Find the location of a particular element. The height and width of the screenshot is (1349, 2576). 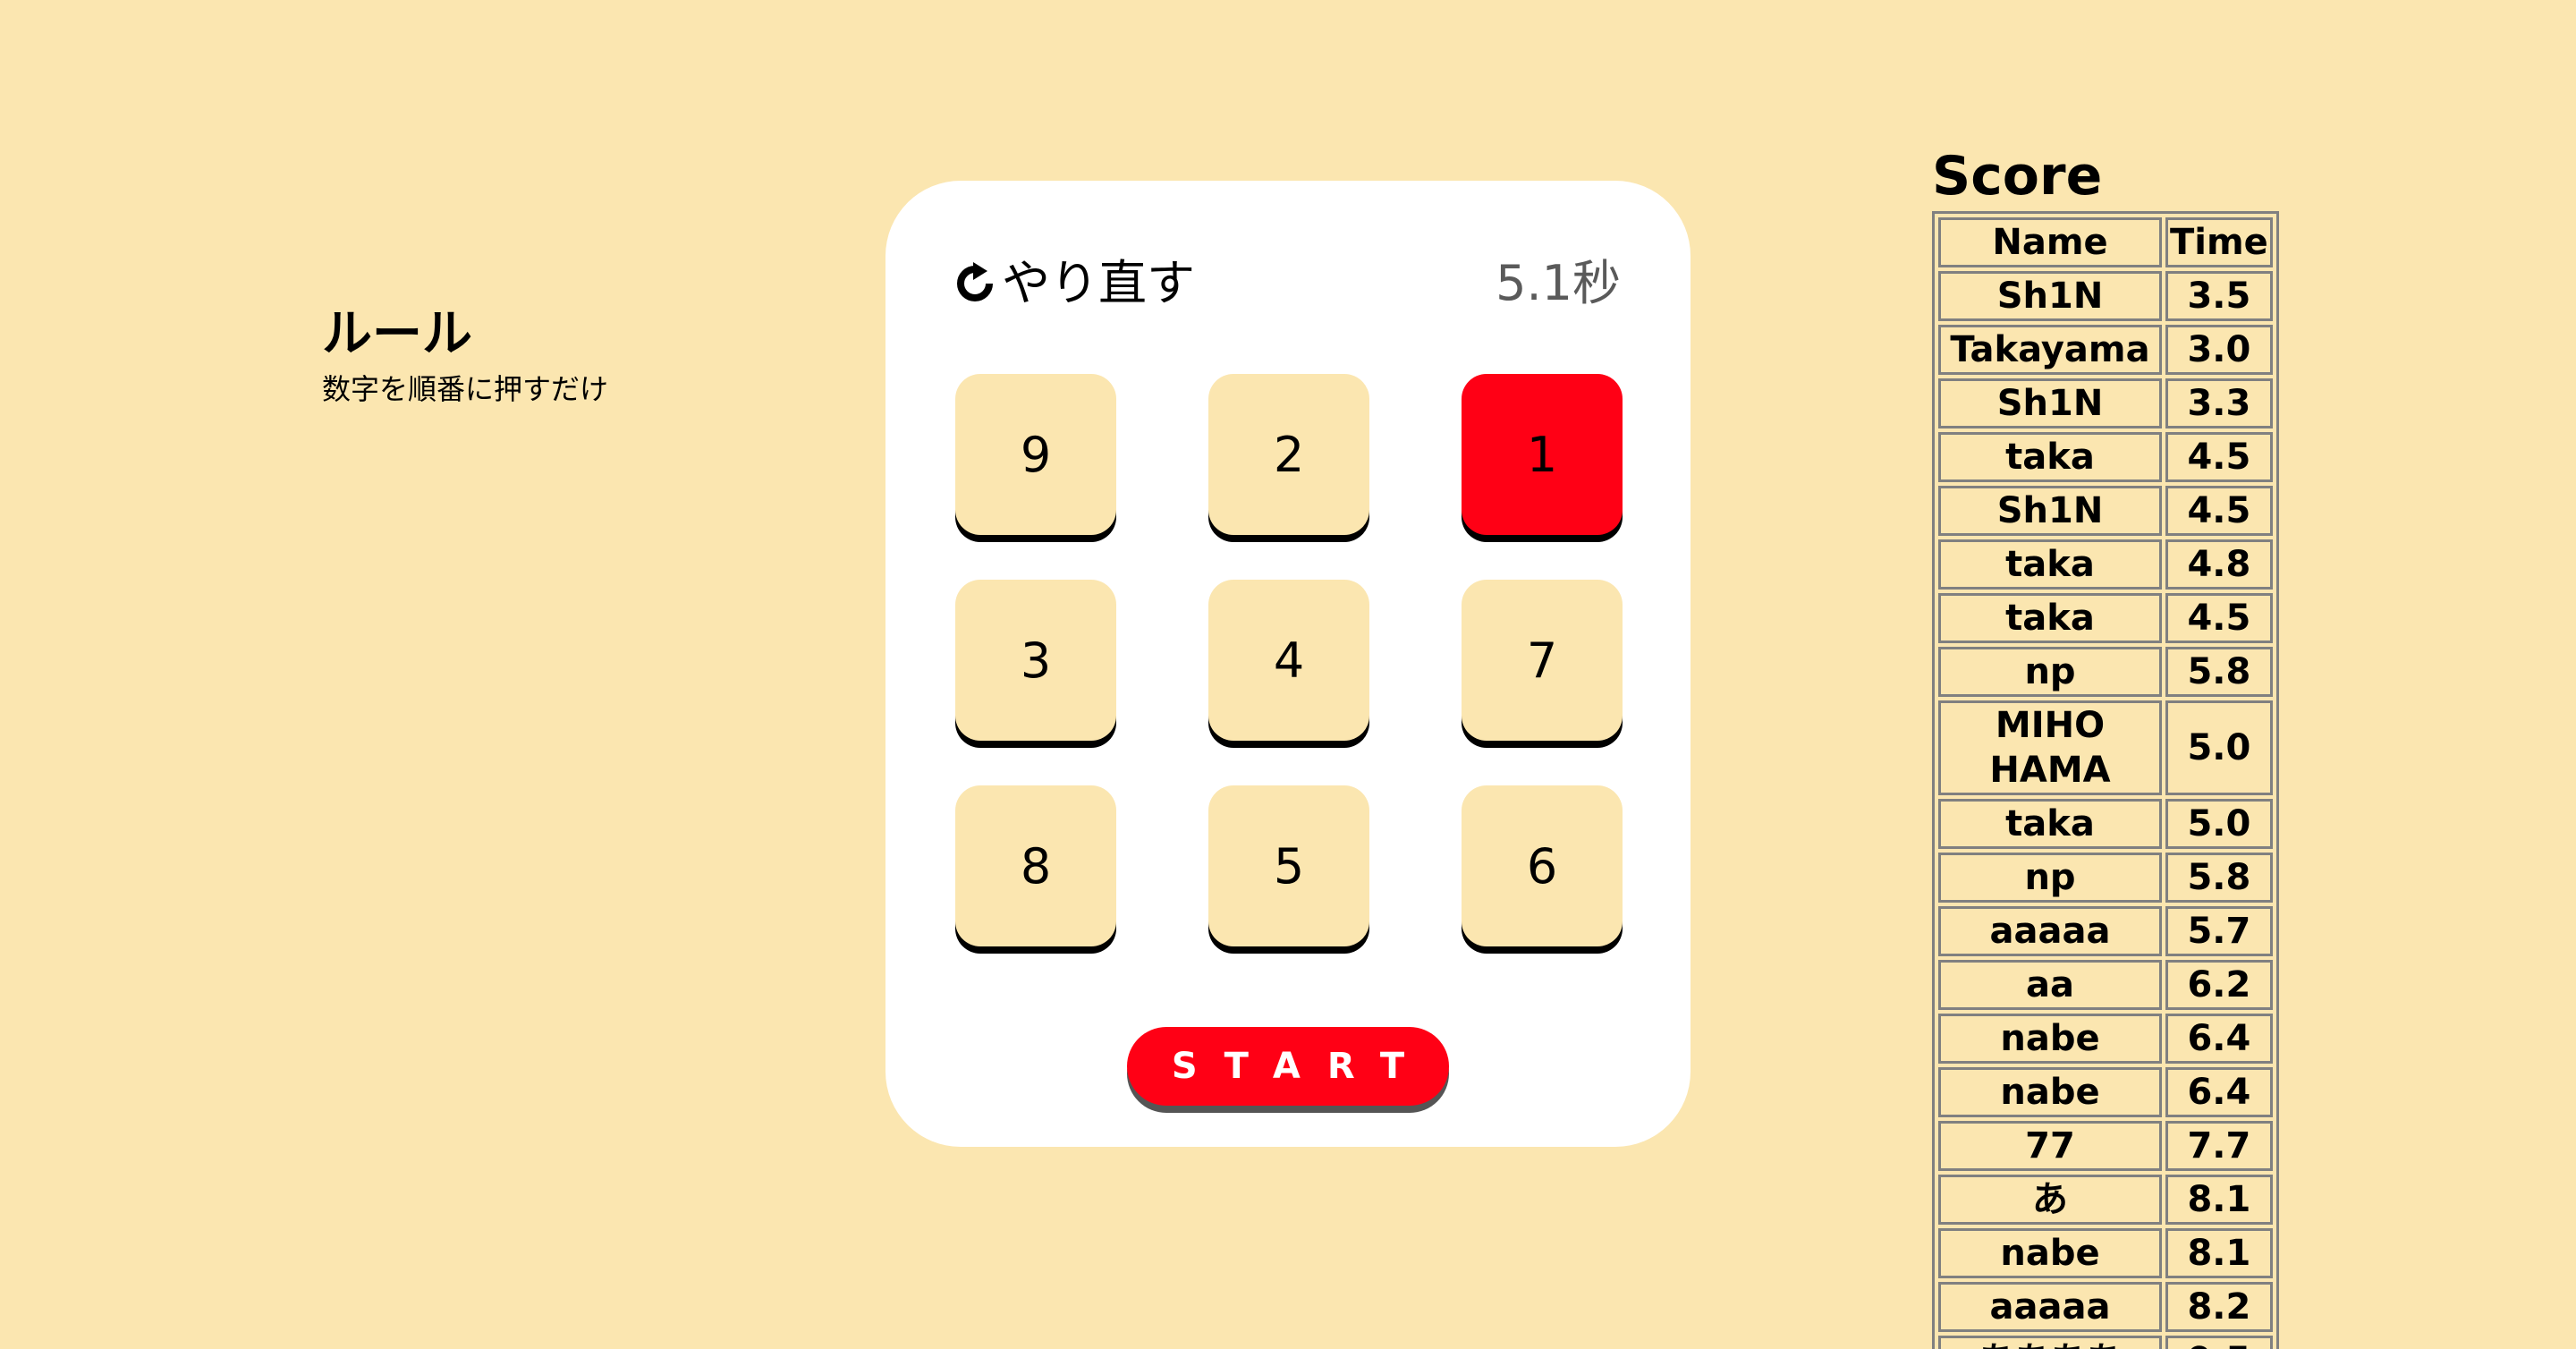

score-row: 77 7.7 is located at coordinates (2105, 1146).